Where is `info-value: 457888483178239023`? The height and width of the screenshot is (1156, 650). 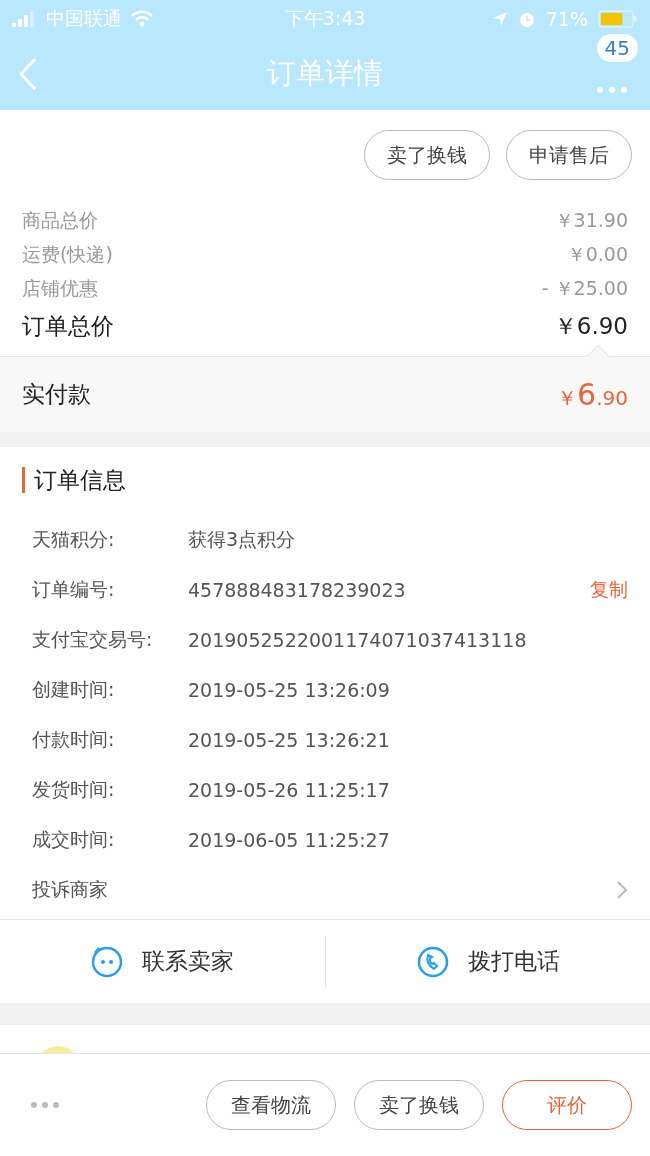
info-value: 457888483178239023 is located at coordinates (297, 590).